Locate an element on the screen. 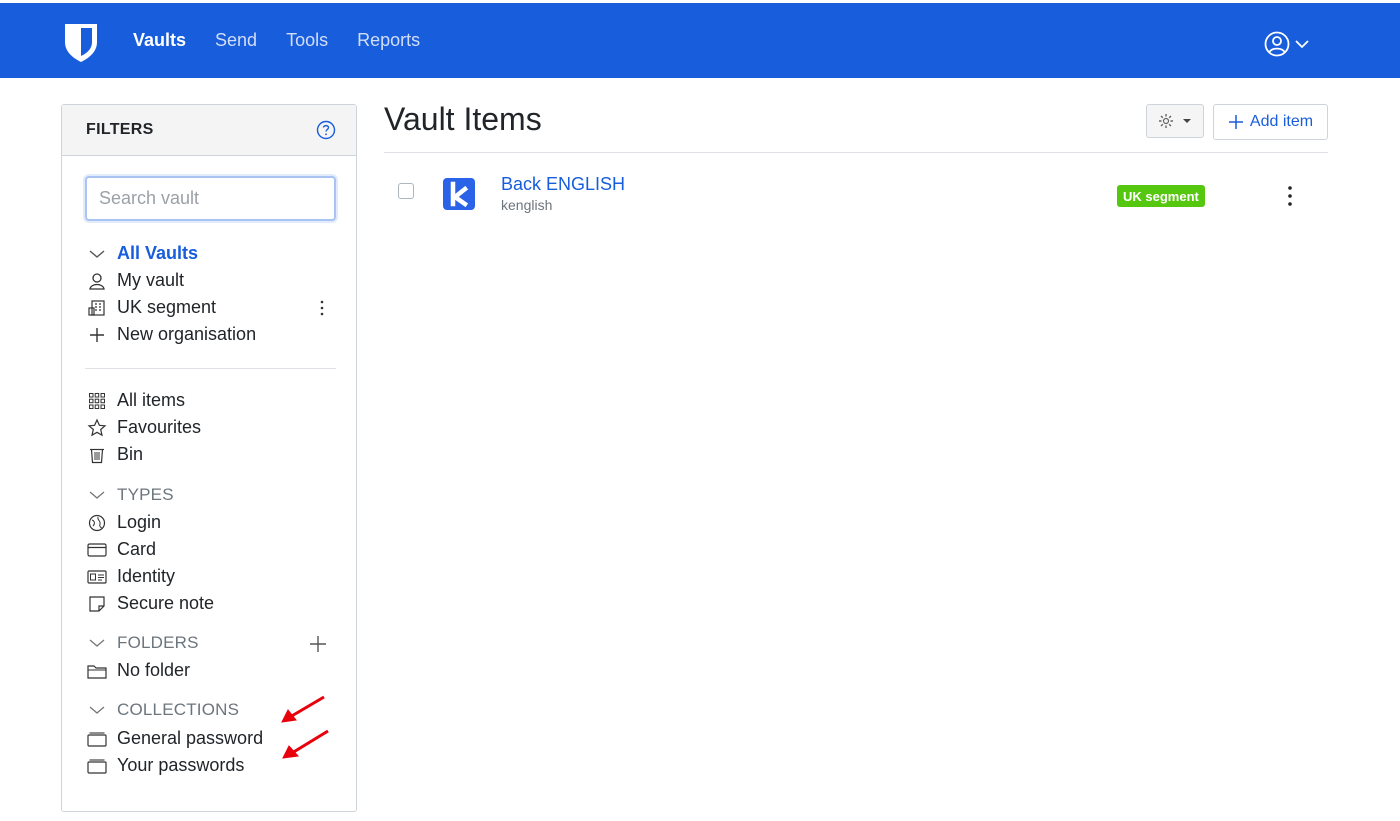 This screenshot has height=821, width=1400. filter-org-uk-segment: UK segment is located at coordinates (151, 307).